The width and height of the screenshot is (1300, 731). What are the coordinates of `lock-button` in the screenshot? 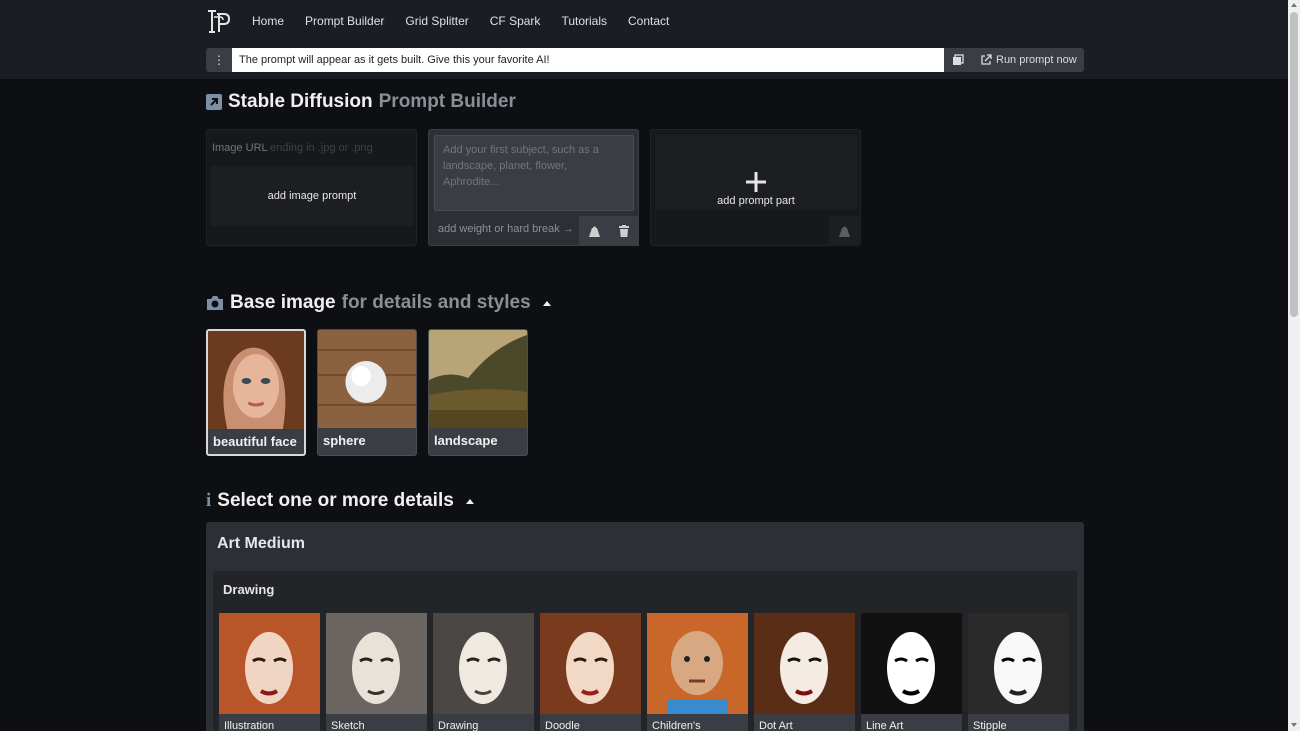 It's located at (594, 231).